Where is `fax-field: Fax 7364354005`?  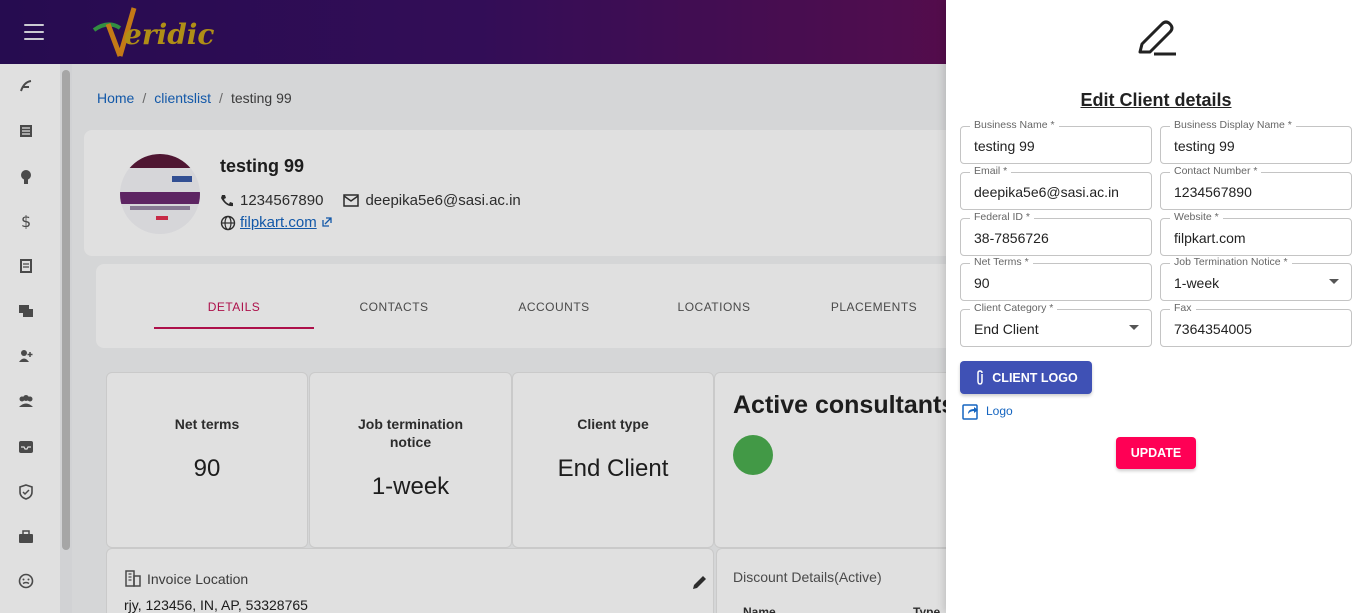
fax-field: Fax 7364354005 is located at coordinates (1256, 324).